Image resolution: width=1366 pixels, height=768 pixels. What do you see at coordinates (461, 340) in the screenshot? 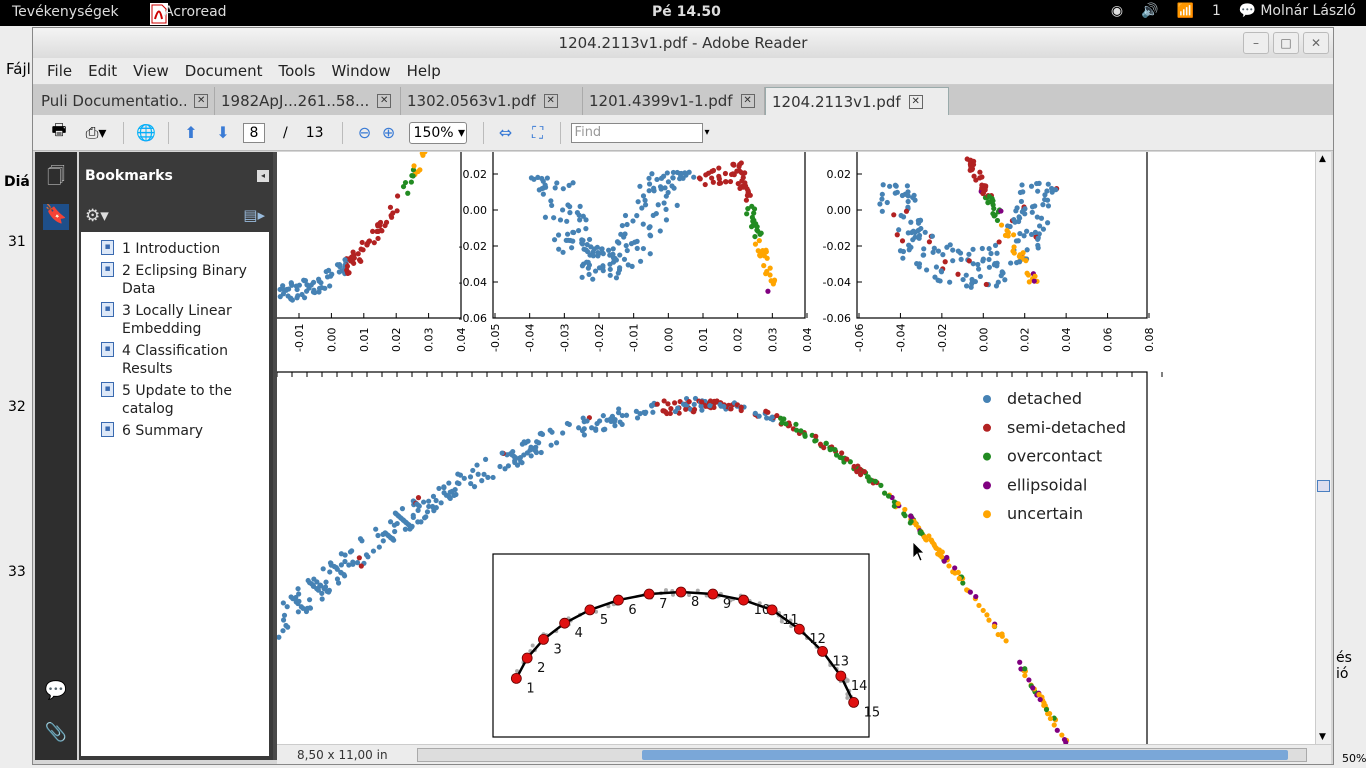
I see `x-tick-label: 0.04` at bounding box center [461, 340].